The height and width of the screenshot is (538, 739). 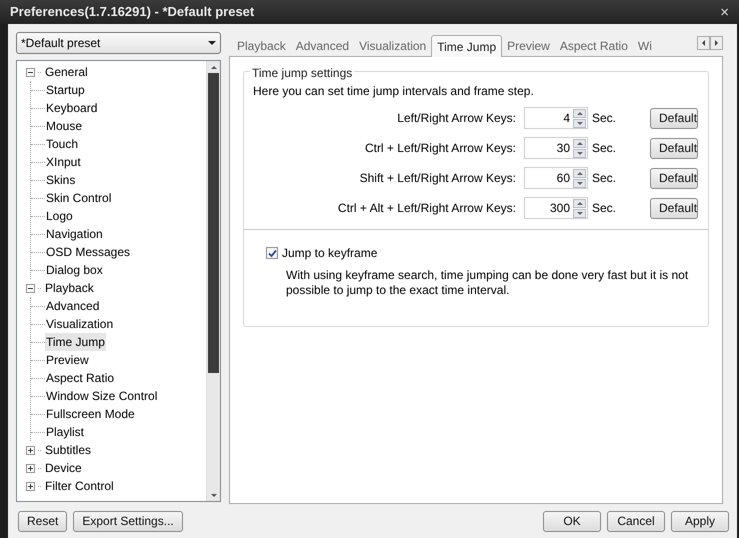 I want to click on tree-item: Time Jump, so click(x=75, y=342).